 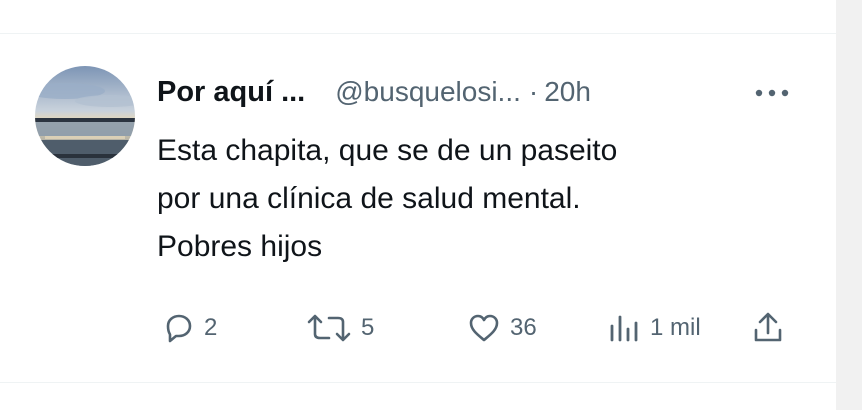 I want to click on like-button: 36, so click(x=501, y=328).